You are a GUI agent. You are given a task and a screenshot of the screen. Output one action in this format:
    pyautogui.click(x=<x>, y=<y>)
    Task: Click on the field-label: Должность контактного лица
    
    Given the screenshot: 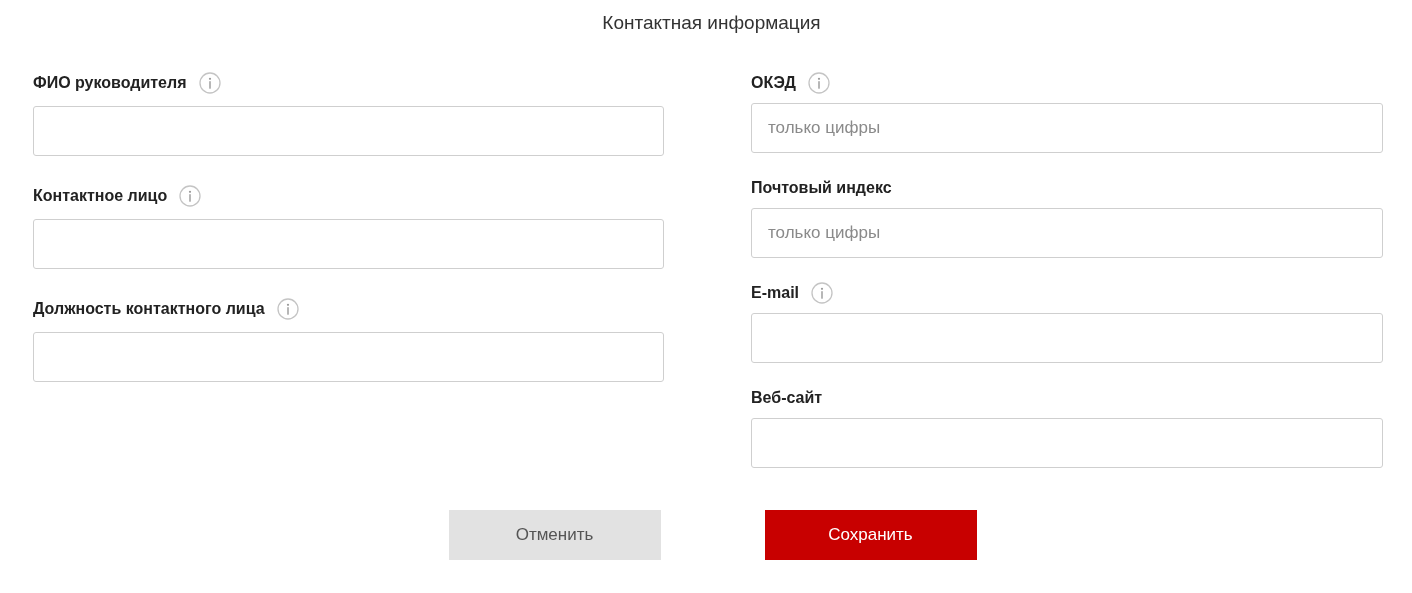 What is the action you would take?
    pyautogui.click(x=149, y=309)
    